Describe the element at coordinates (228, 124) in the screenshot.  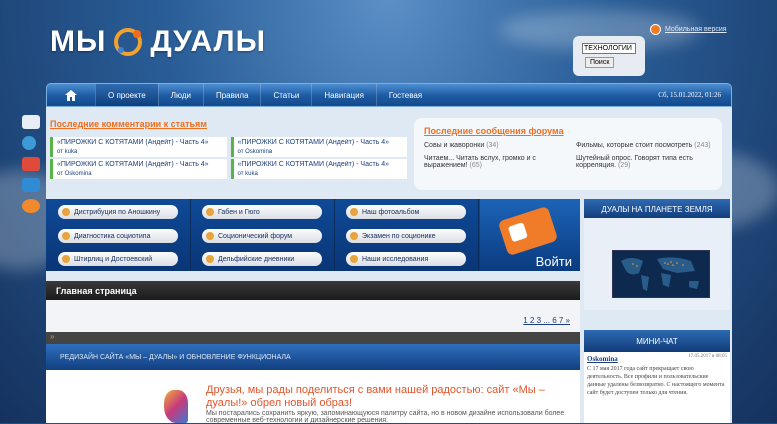
I see `comments-title: Последние комментарии к статьям` at that location.